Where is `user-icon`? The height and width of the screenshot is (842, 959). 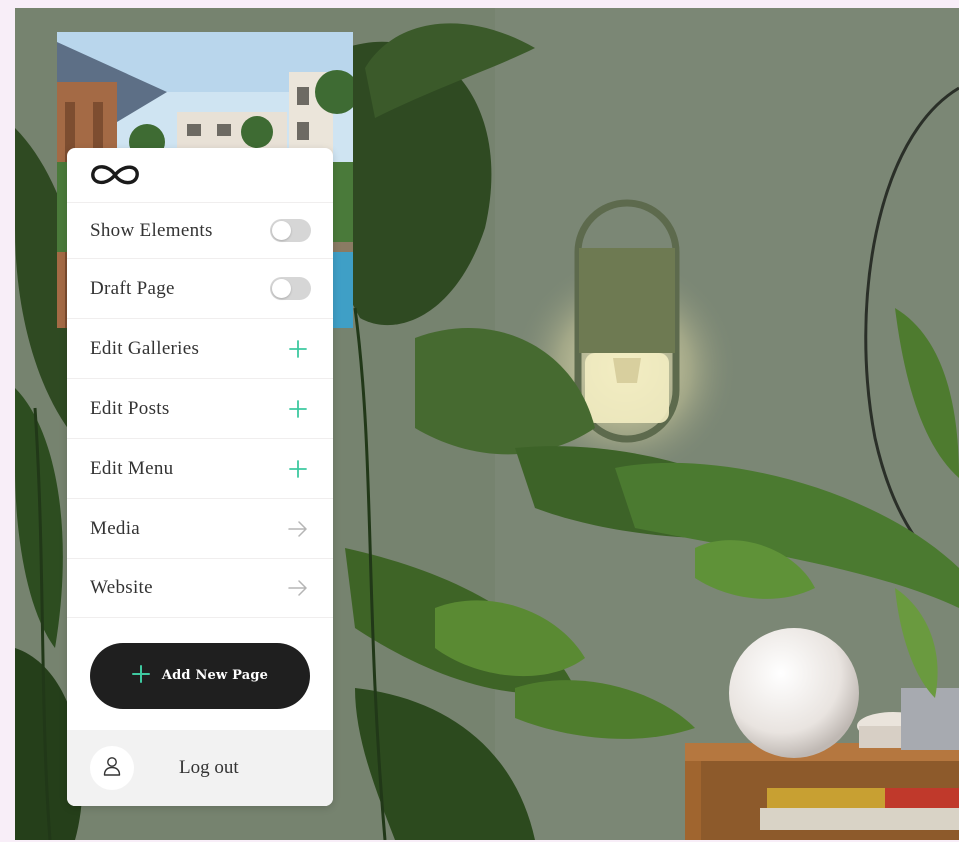
user-icon is located at coordinates (112, 768).